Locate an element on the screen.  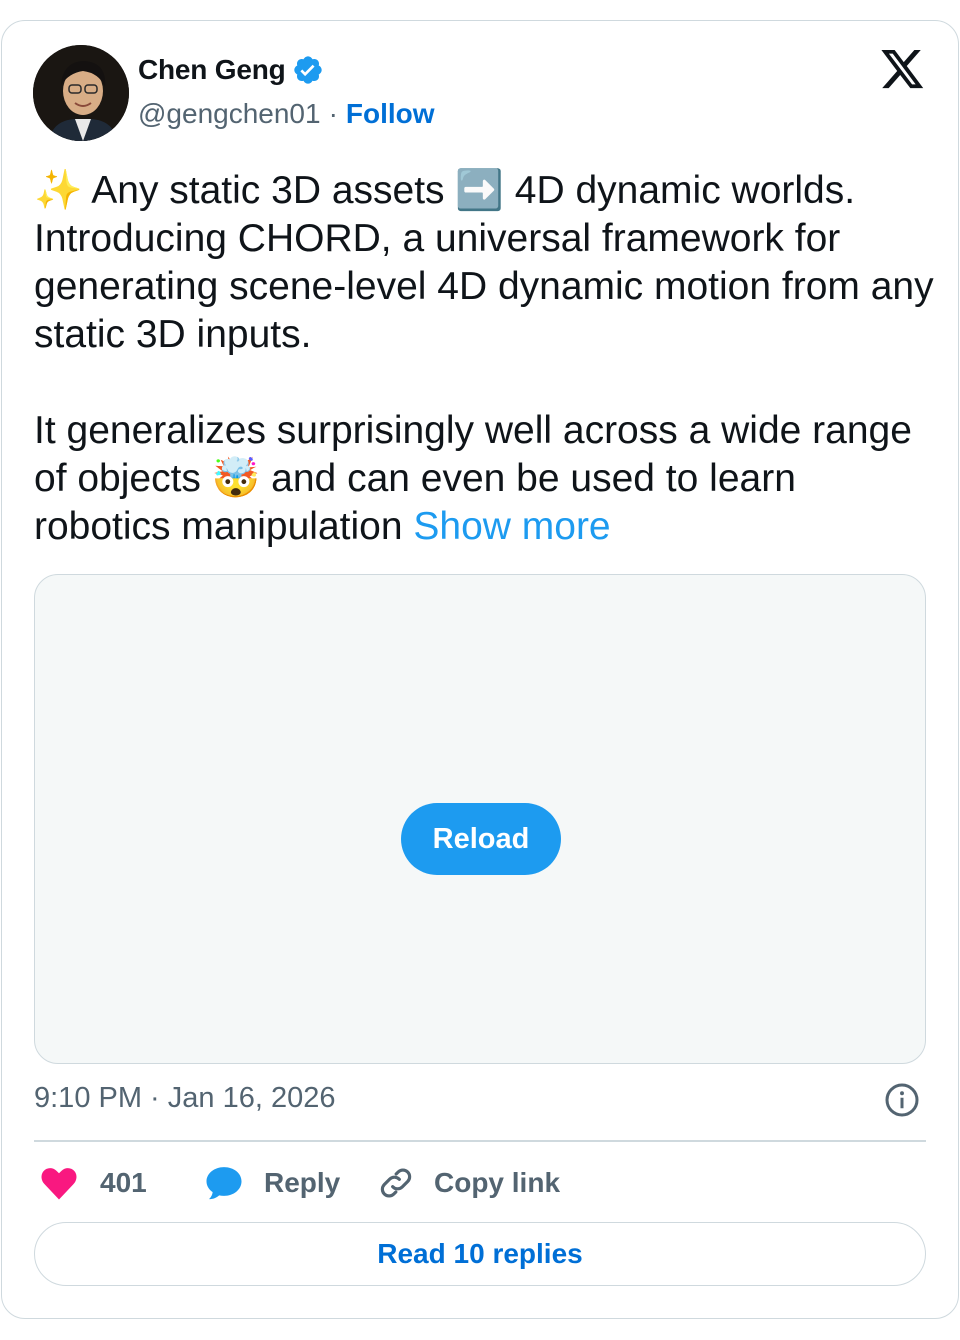
avatar is located at coordinates (81, 93).